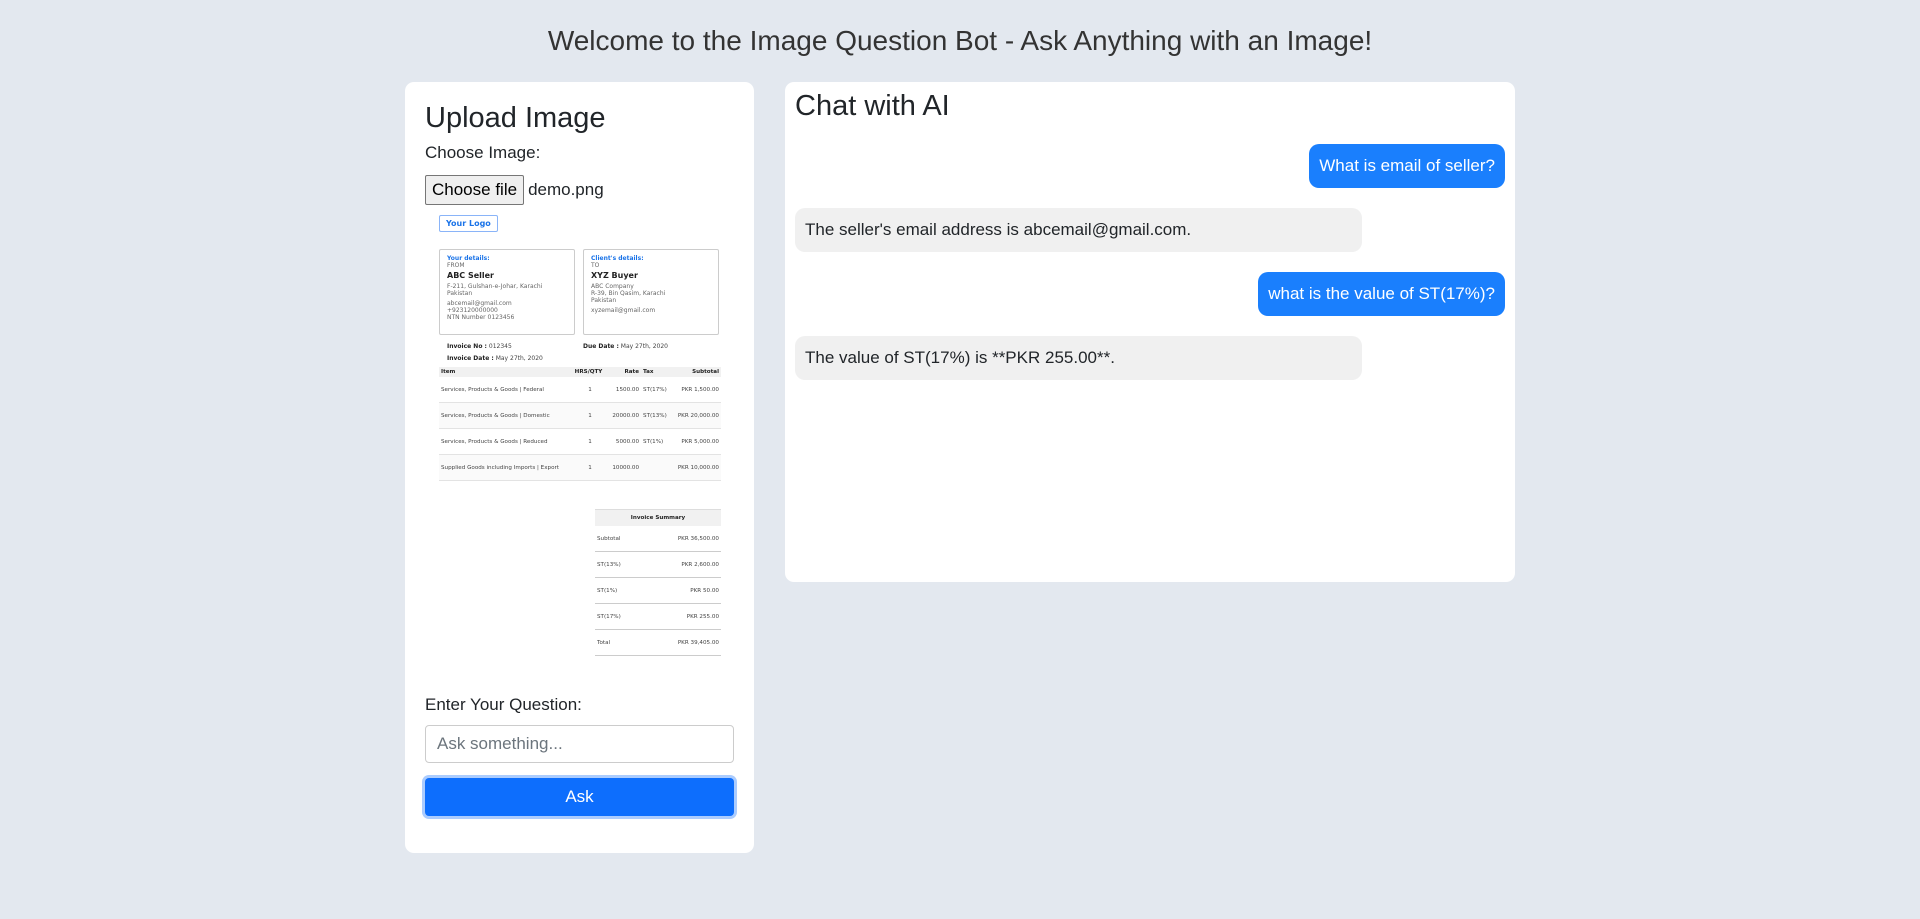 The height and width of the screenshot is (919, 1920). I want to click on user-message: What is email of seller?, so click(1407, 166).